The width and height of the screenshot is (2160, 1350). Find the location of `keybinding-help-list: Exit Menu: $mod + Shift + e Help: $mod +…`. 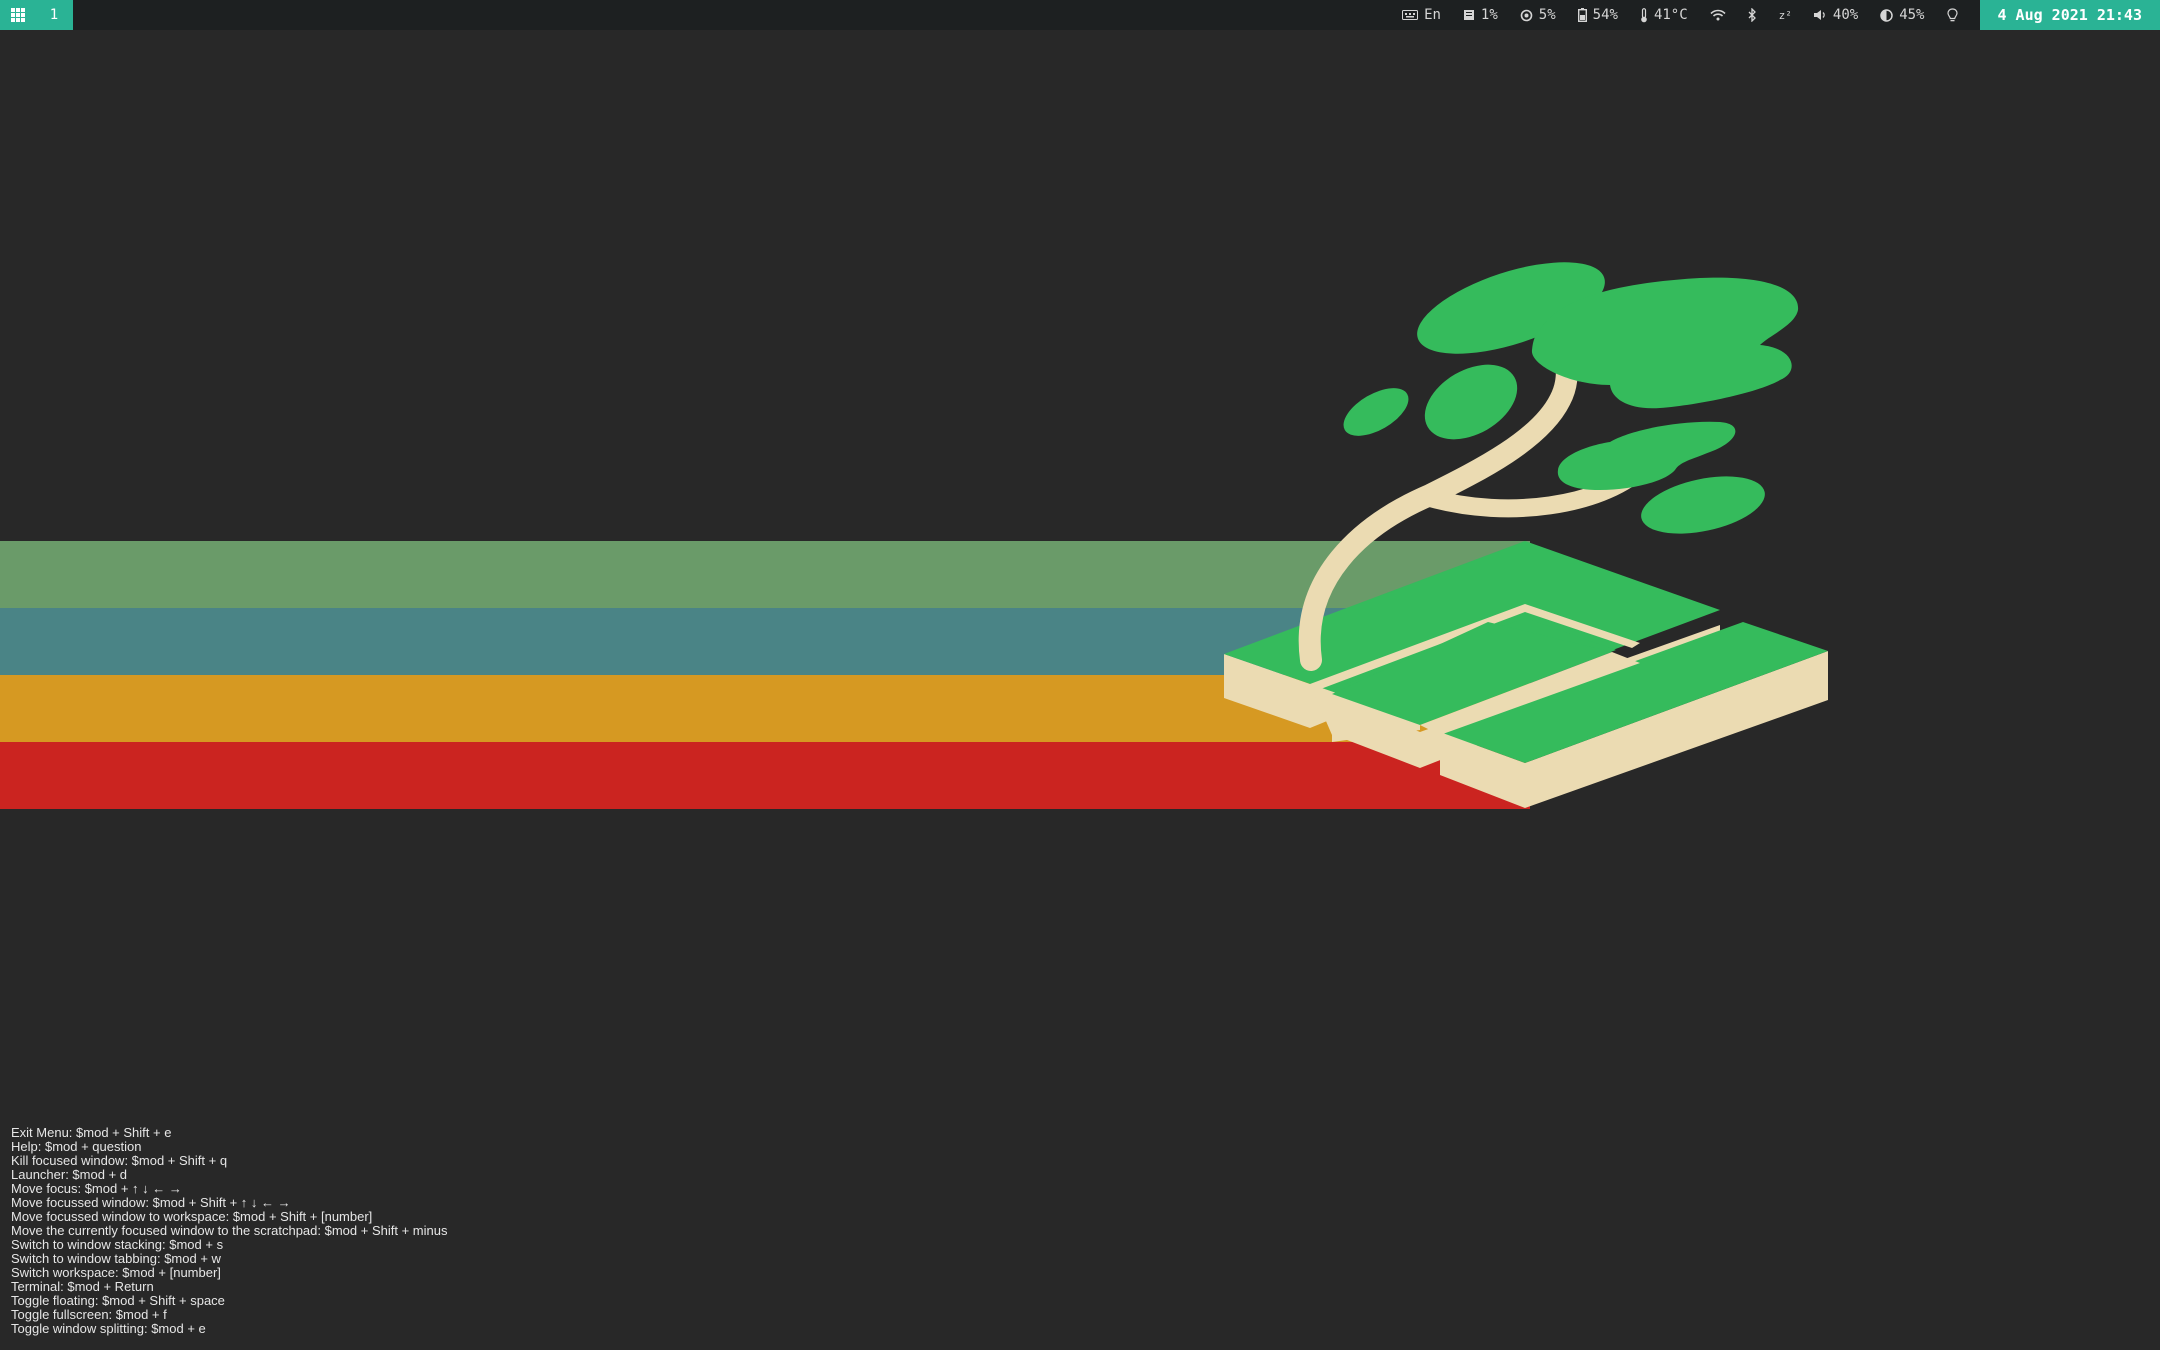

keybinding-help-list: Exit Menu: $mod + Shift + e Help: $mod +… is located at coordinates (229, 1231).